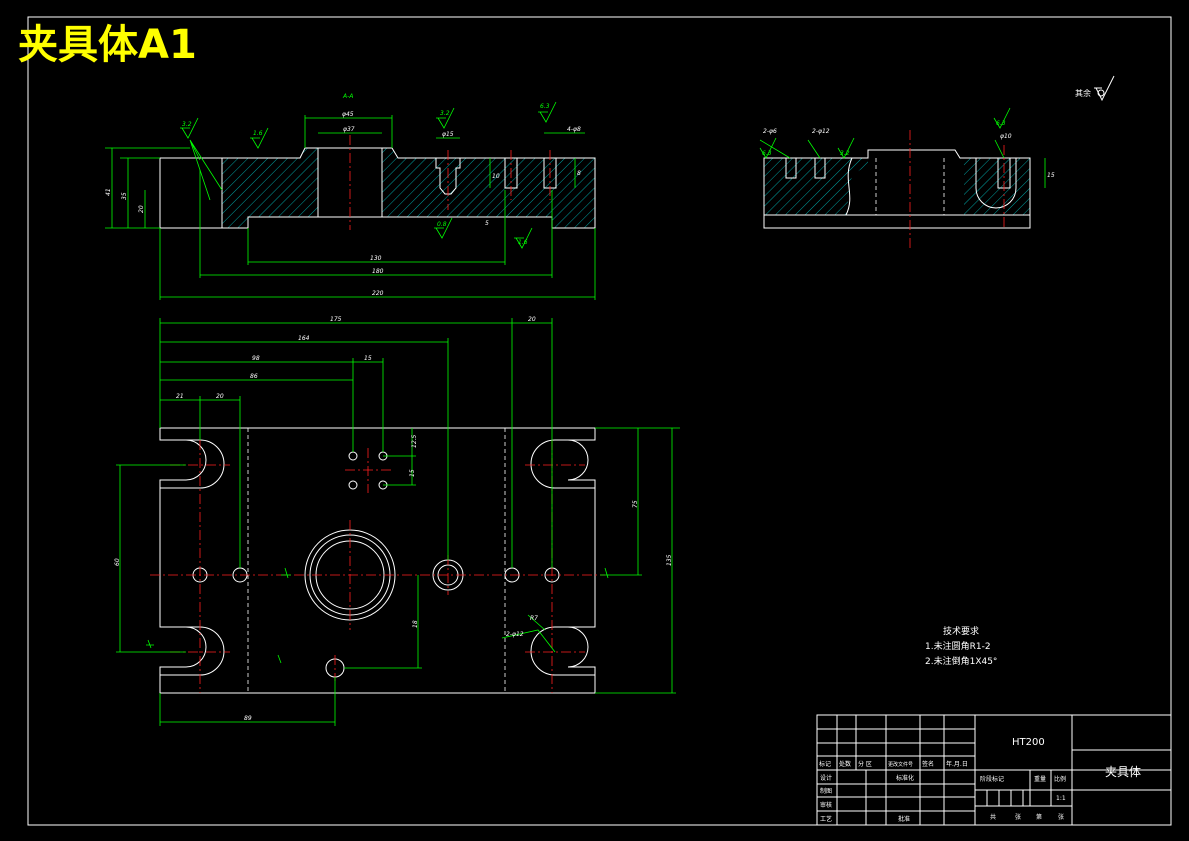 This screenshot has height=841, width=1189. Describe the element at coordinates (958, 646) in the screenshot. I see `tech-req-item-1: 1.未注圆角R1-2` at that location.